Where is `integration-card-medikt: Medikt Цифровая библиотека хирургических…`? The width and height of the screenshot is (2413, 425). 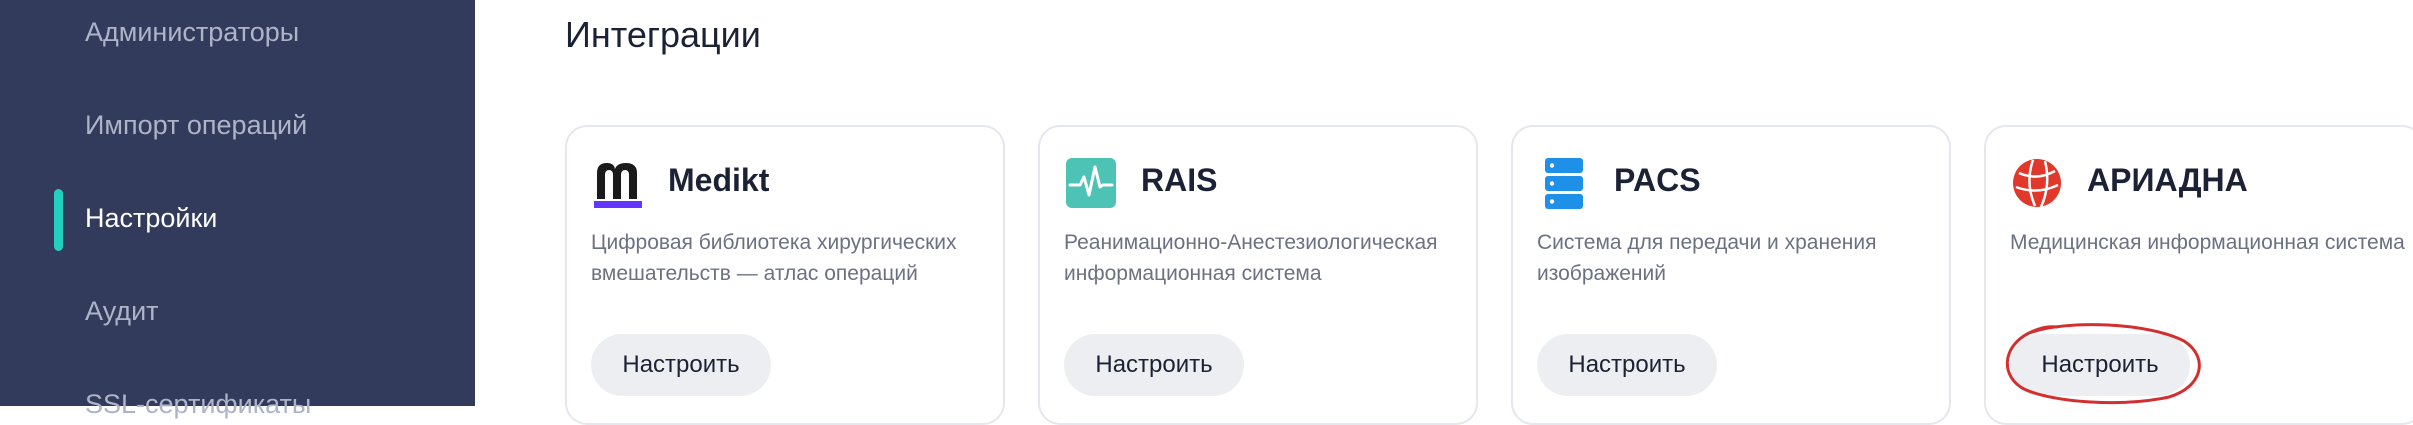
integration-card-medikt: Medikt Цифровая библиотека хирургических… is located at coordinates (785, 275).